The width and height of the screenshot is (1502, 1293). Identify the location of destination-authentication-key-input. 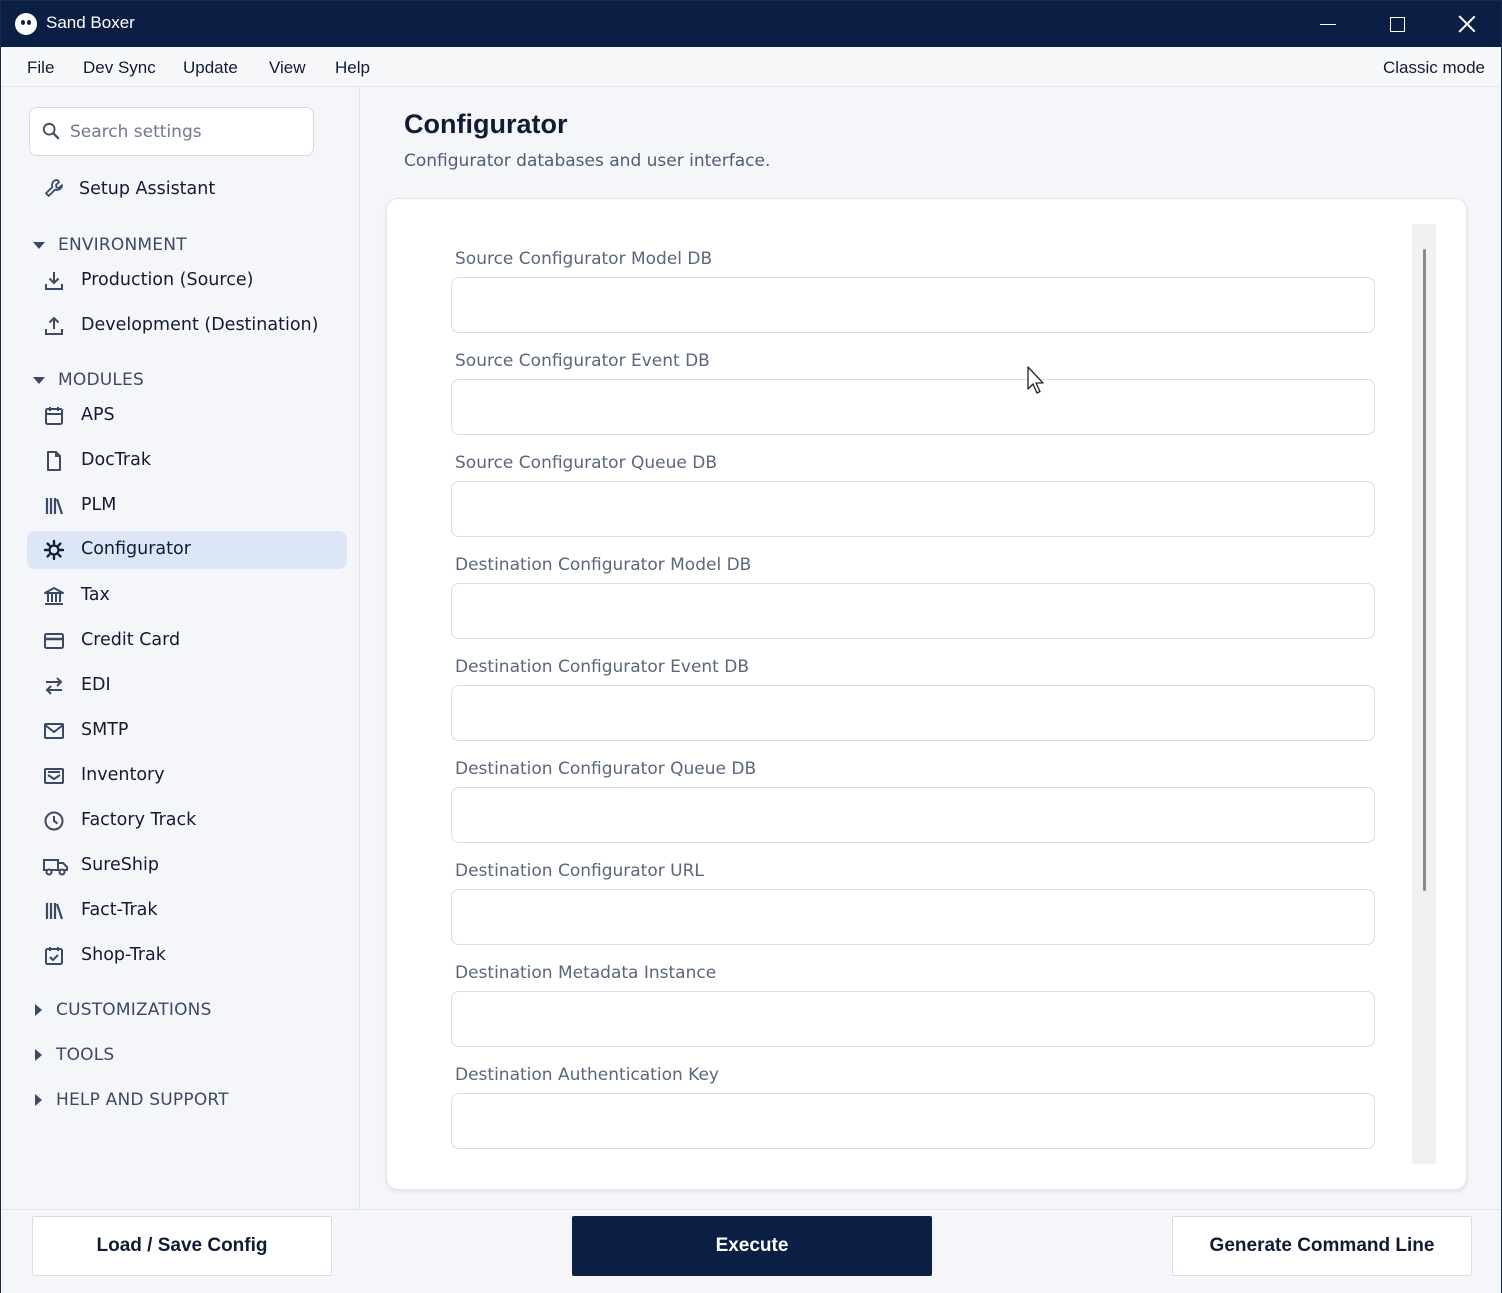
(913, 1121).